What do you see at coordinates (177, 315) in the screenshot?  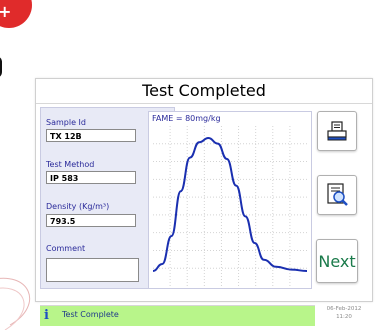 I see `status-bar: i Test Complete` at bounding box center [177, 315].